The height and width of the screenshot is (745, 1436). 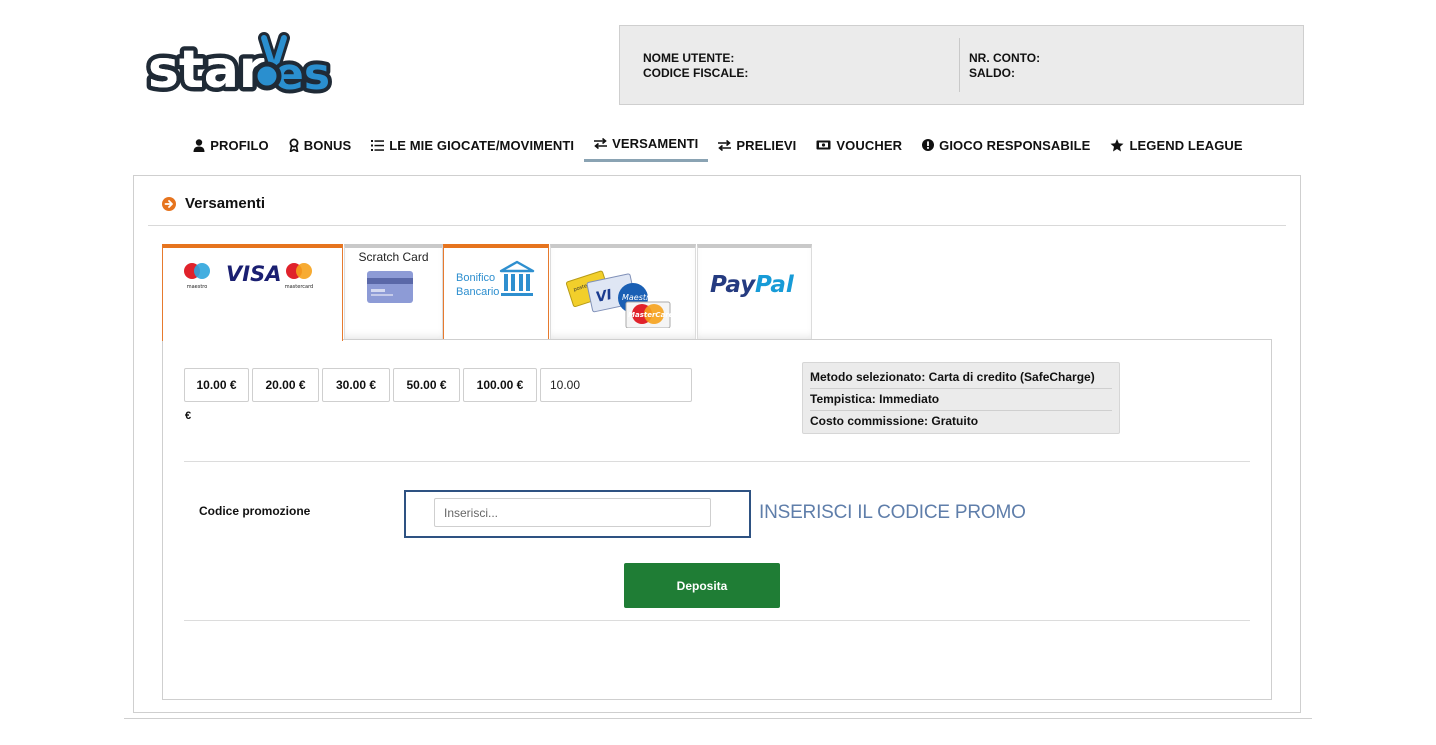 What do you see at coordinates (390, 287) in the screenshot?
I see `card-icon` at bounding box center [390, 287].